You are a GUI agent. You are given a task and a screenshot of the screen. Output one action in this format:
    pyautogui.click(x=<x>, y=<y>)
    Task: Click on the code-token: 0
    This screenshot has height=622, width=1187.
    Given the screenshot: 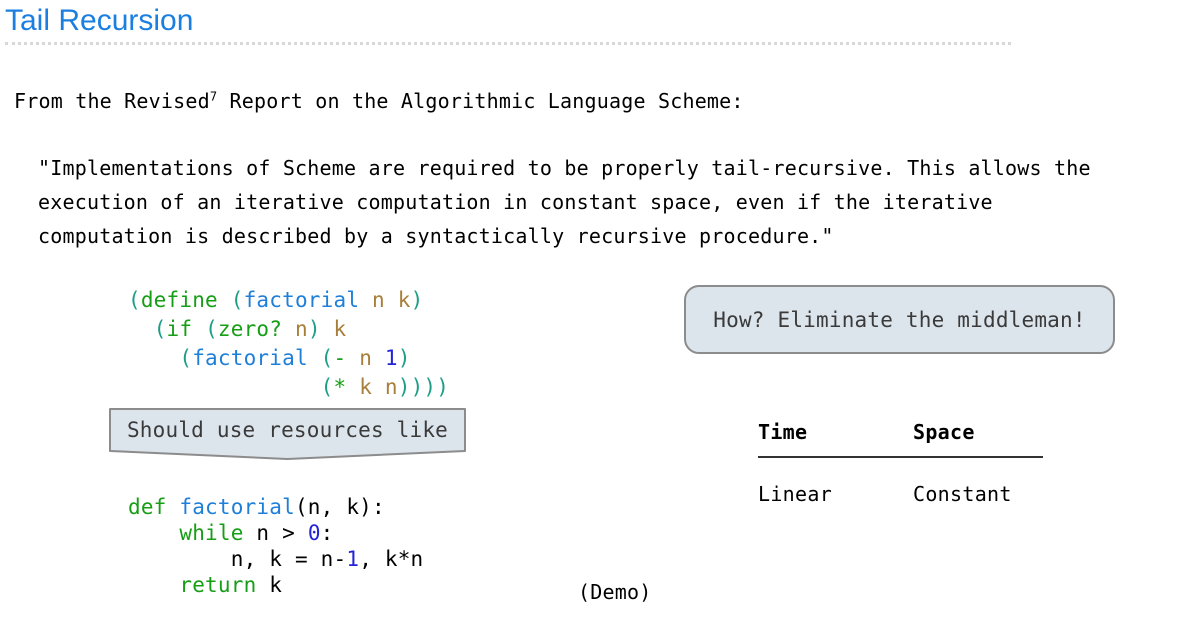 What is the action you would take?
    pyautogui.click(x=314, y=533)
    